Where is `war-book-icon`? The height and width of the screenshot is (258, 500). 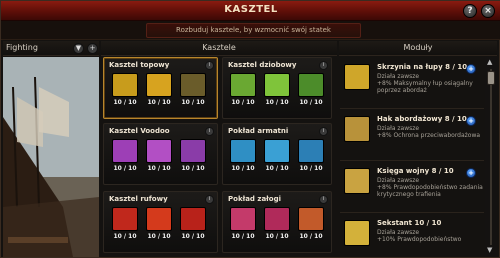
war-book-icon is located at coordinates (357, 181).